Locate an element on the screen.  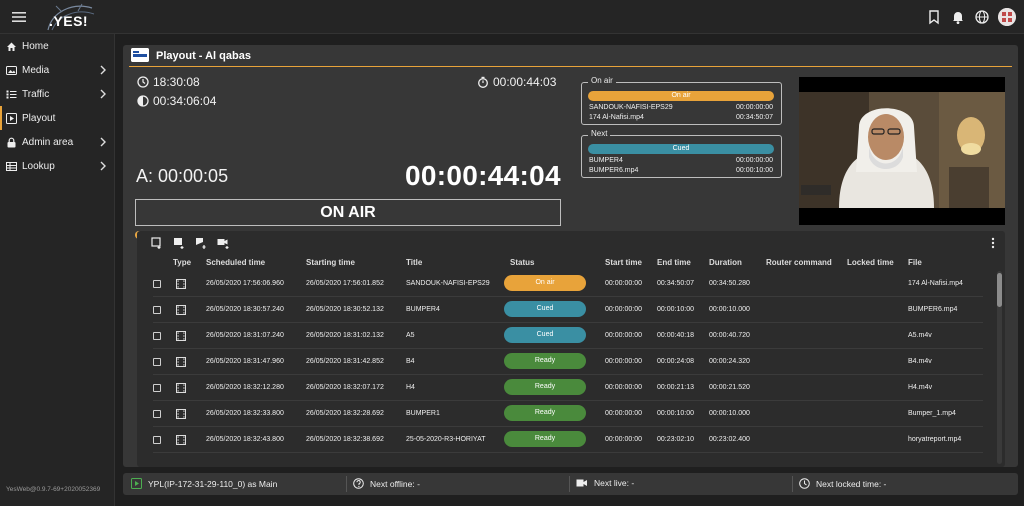
on-air-pill: On air is located at coordinates (681, 96).